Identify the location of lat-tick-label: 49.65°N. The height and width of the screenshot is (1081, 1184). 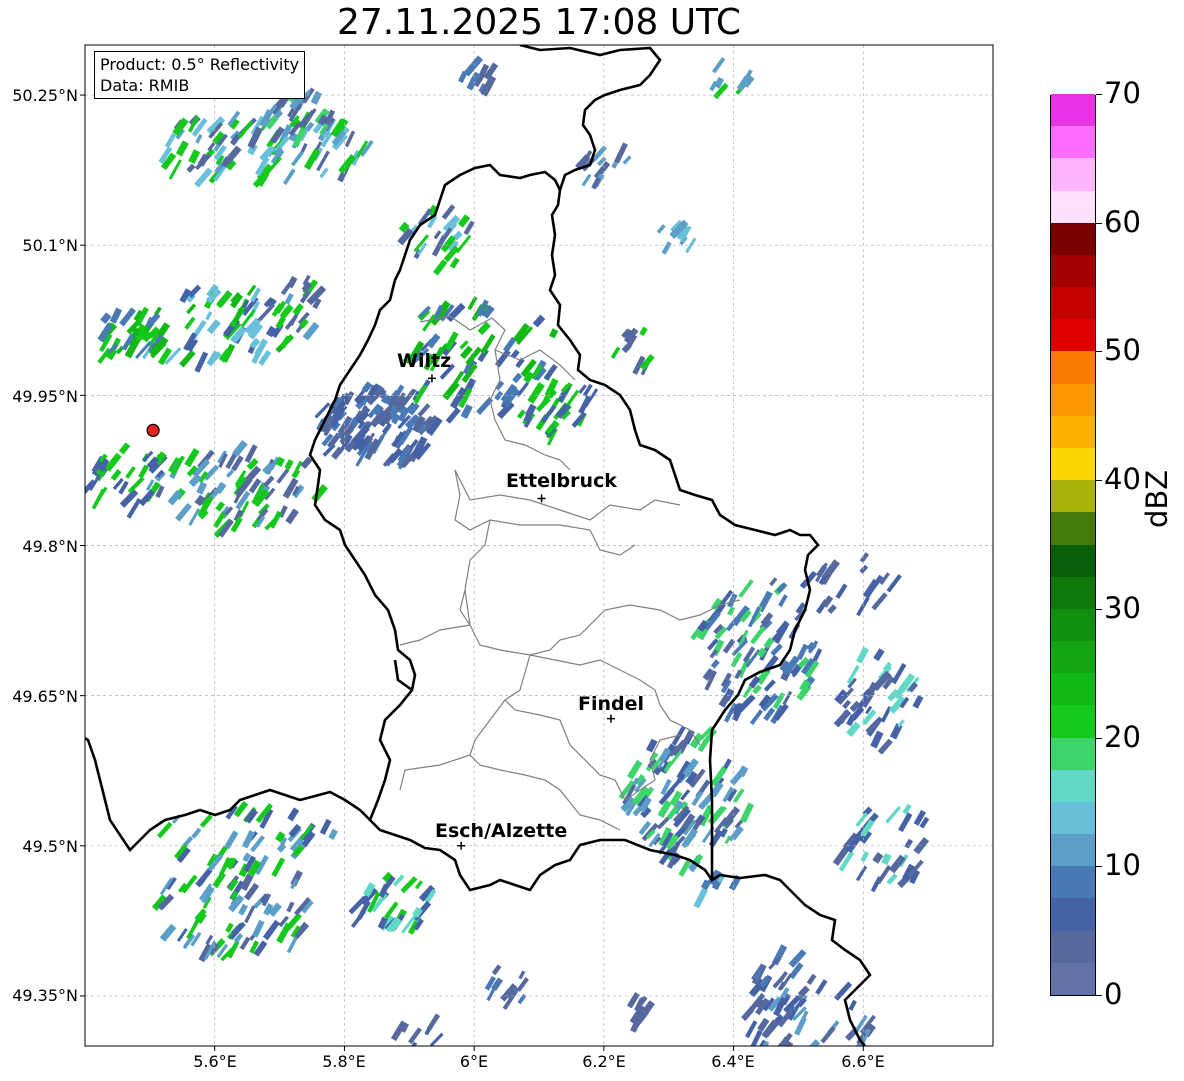
(45, 696).